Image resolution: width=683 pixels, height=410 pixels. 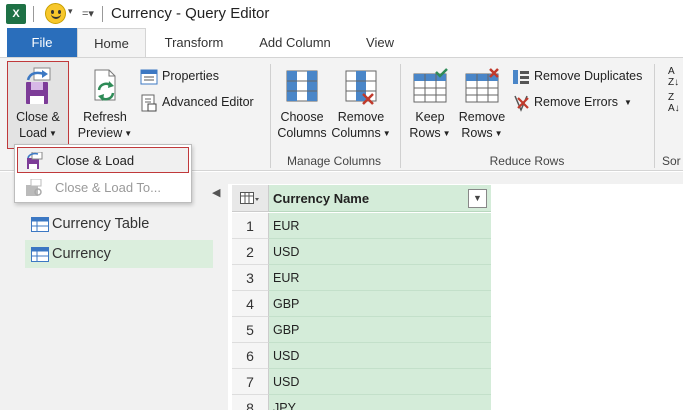 What do you see at coordinates (302, 133) in the screenshot?
I see `choose-columns-label-2: Columns` at bounding box center [302, 133].